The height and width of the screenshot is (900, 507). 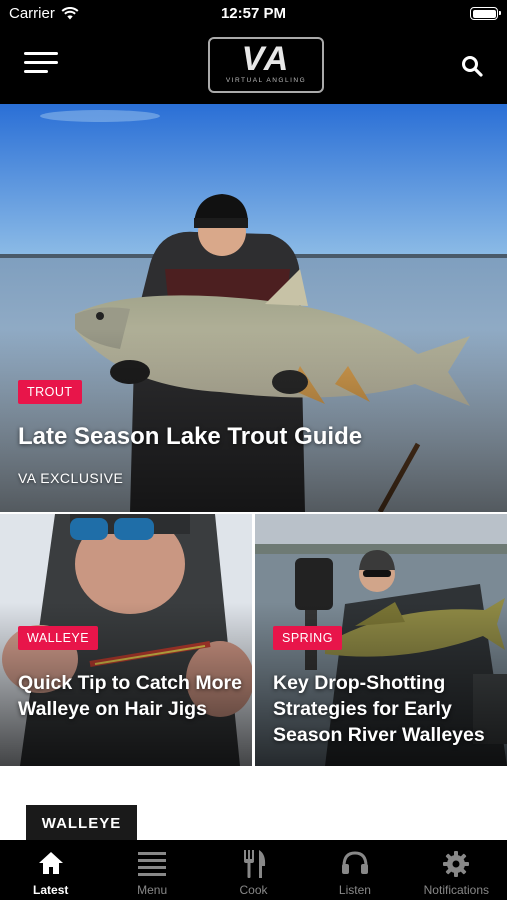 I want to click on tab-notifications: Notifications, so click(x=456, y=870).